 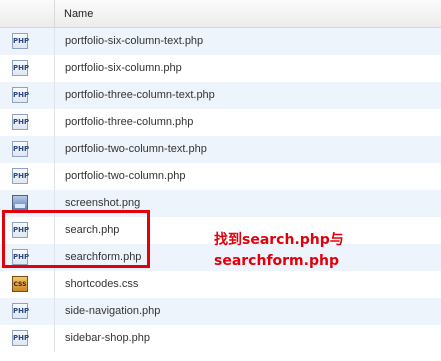 I want to click on file-row: PHP side-navigation.php, so click(x=220, y=311).